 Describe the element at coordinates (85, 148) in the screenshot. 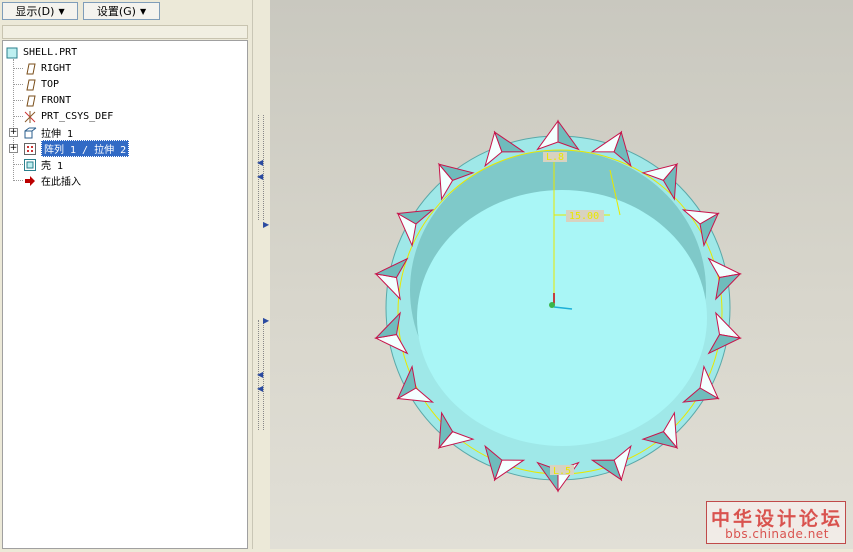

I see `tree-item-label: 阵列 1 / 拉伸 2` at that location.